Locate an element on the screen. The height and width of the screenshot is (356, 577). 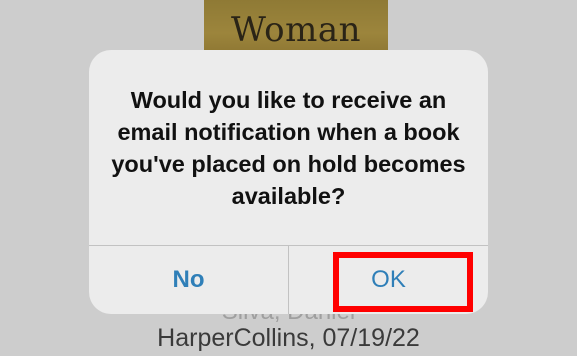
no-button: No is located at coordinates (188, 280).